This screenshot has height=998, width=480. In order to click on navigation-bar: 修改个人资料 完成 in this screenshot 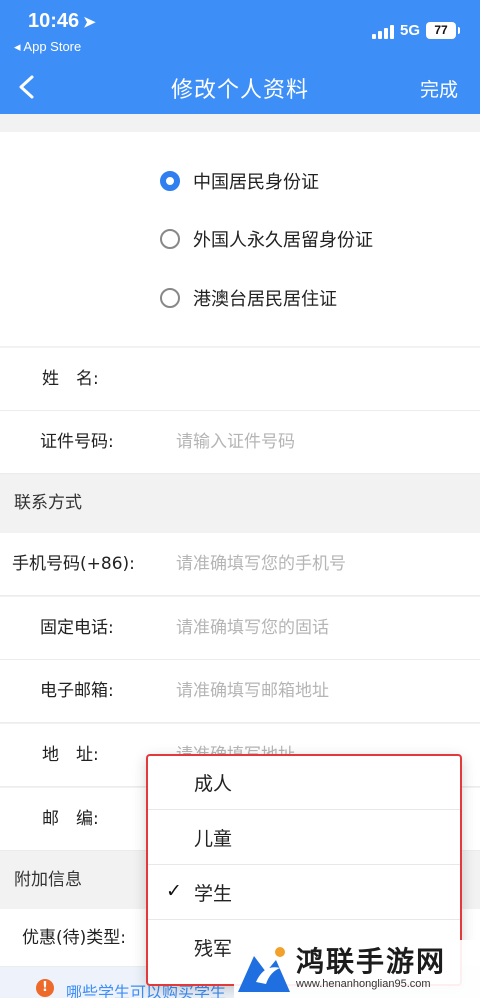, I will do `click(240, 87)`.